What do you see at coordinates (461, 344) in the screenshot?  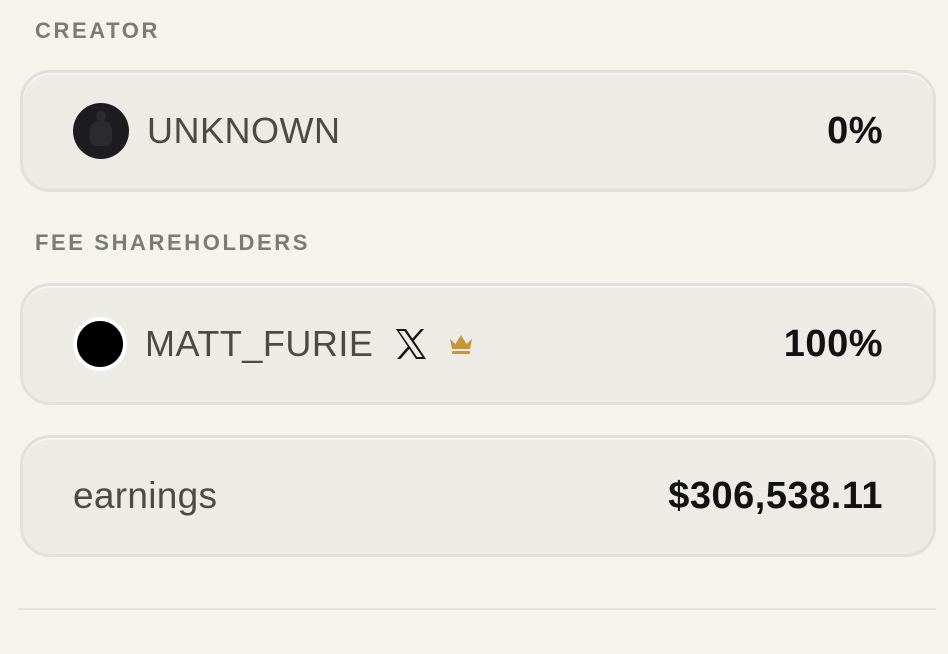 I see `crown-icon` at bounding box center [461, 344].